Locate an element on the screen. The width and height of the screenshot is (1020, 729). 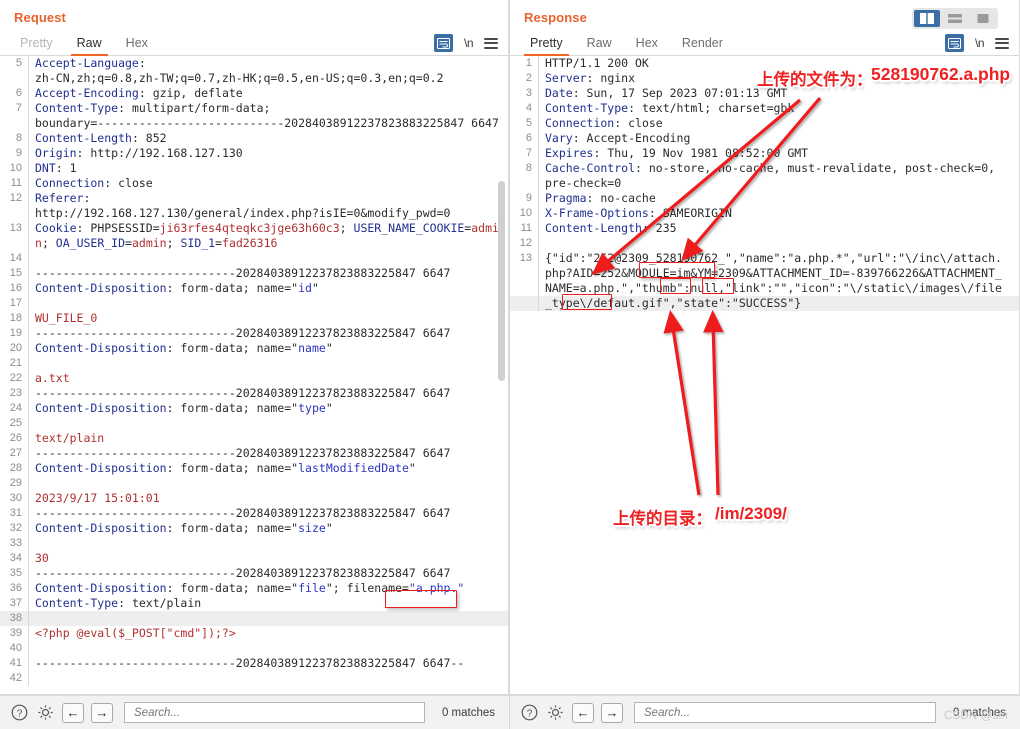
code-token: : no-cache is located at coordinates (621, 198).